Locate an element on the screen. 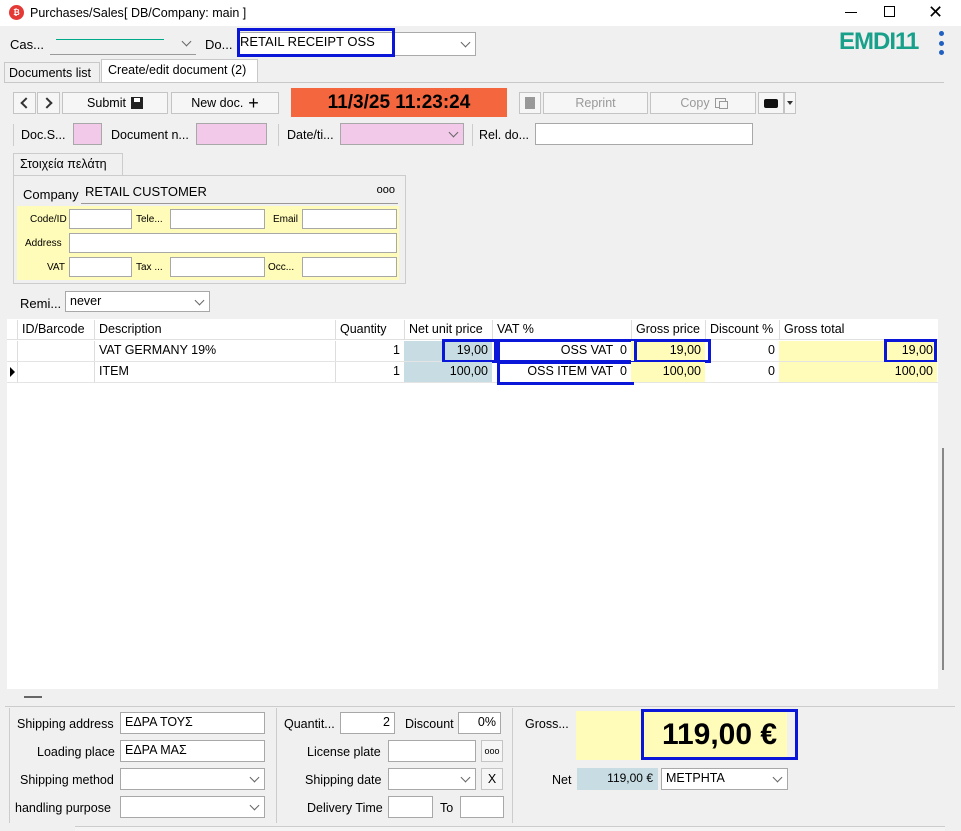 This screenshot has height=831, width=961. discount-label: Discount is located at coordinates (429, 724).